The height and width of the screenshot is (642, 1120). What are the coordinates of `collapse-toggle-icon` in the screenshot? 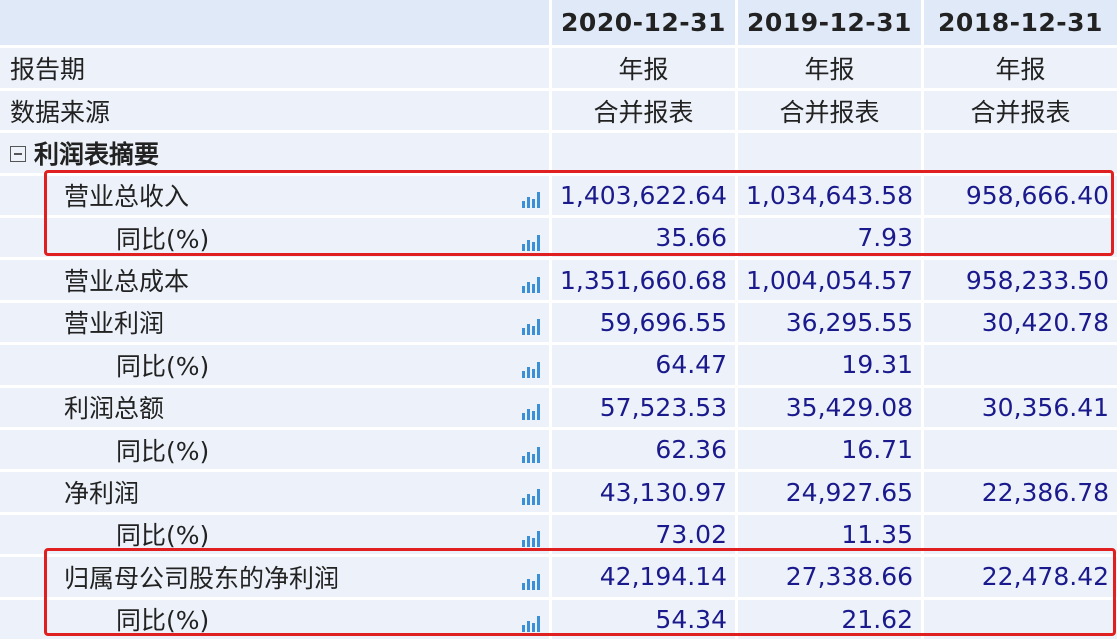 It's located at (18, 153).